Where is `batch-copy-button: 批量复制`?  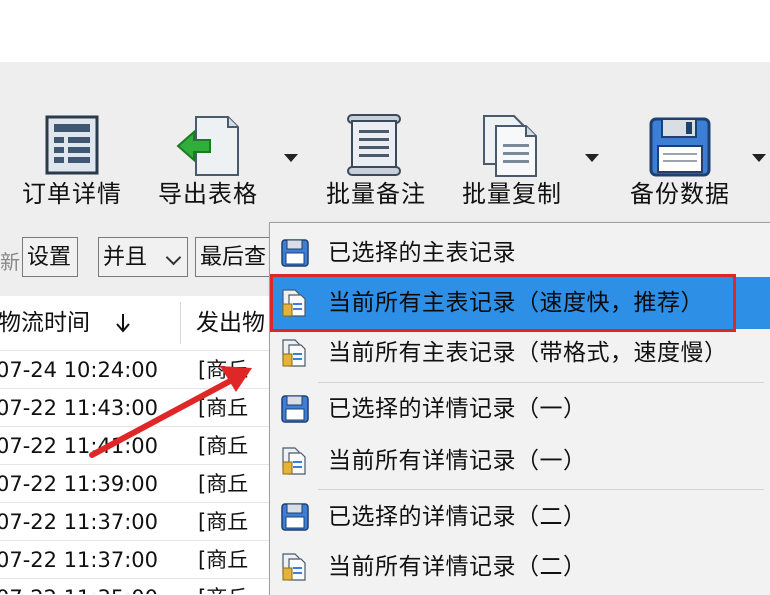
batch-copy-button: 批量复制 is located at coordinates (513, 141).